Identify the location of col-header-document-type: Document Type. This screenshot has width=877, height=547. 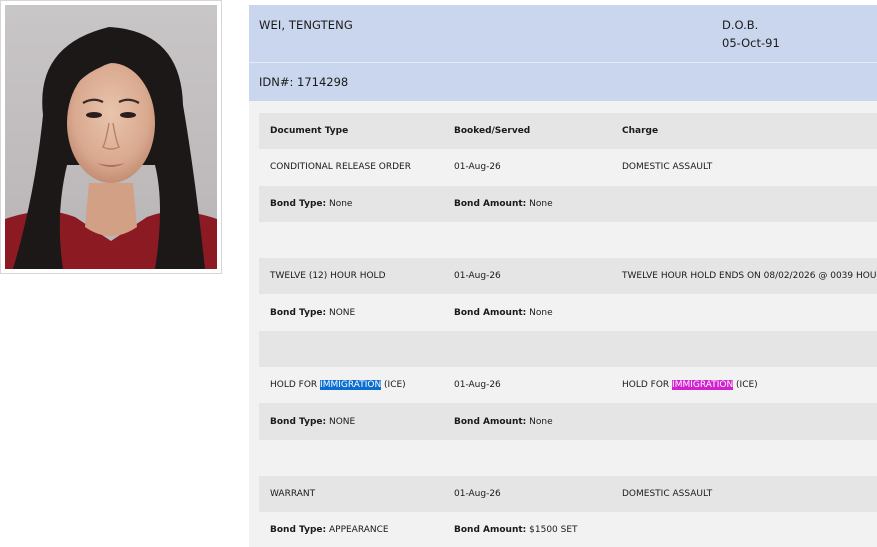
(309, 131).